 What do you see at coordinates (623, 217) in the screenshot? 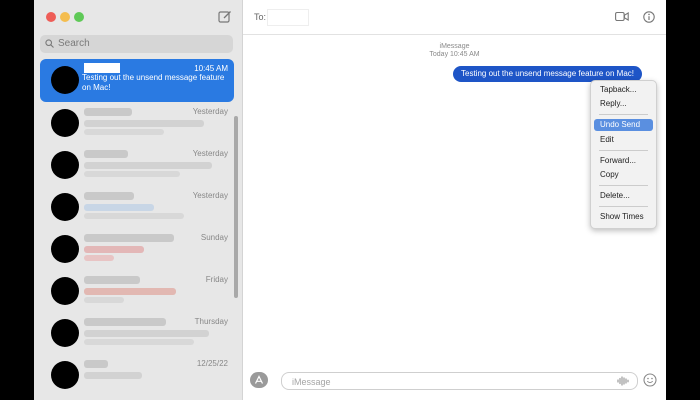
I see `menu-item-show-times: Show Times` at bounding box center [623, 217].